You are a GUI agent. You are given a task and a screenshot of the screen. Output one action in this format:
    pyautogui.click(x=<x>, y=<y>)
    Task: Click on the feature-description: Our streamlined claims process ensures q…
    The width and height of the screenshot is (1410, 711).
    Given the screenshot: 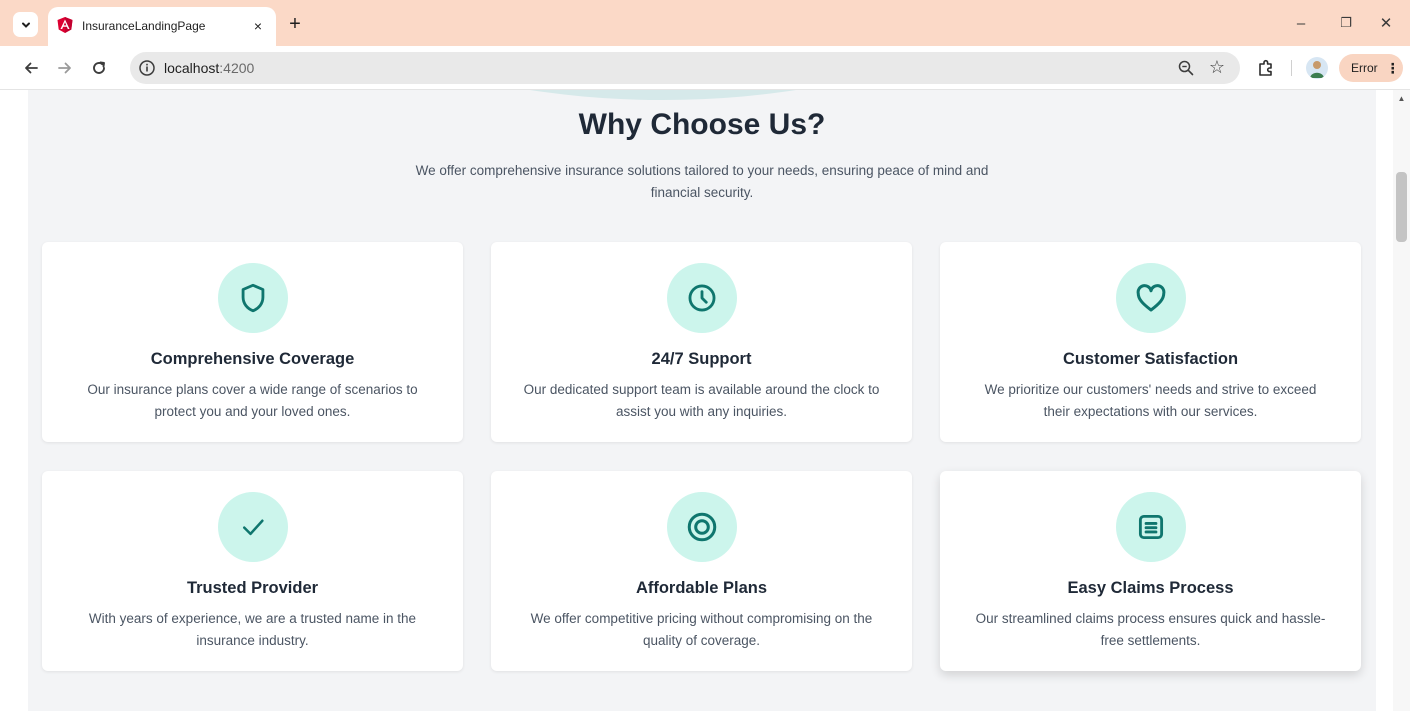 What is the action you would take?
    pyautogui.click(x=1150, y=629)
    